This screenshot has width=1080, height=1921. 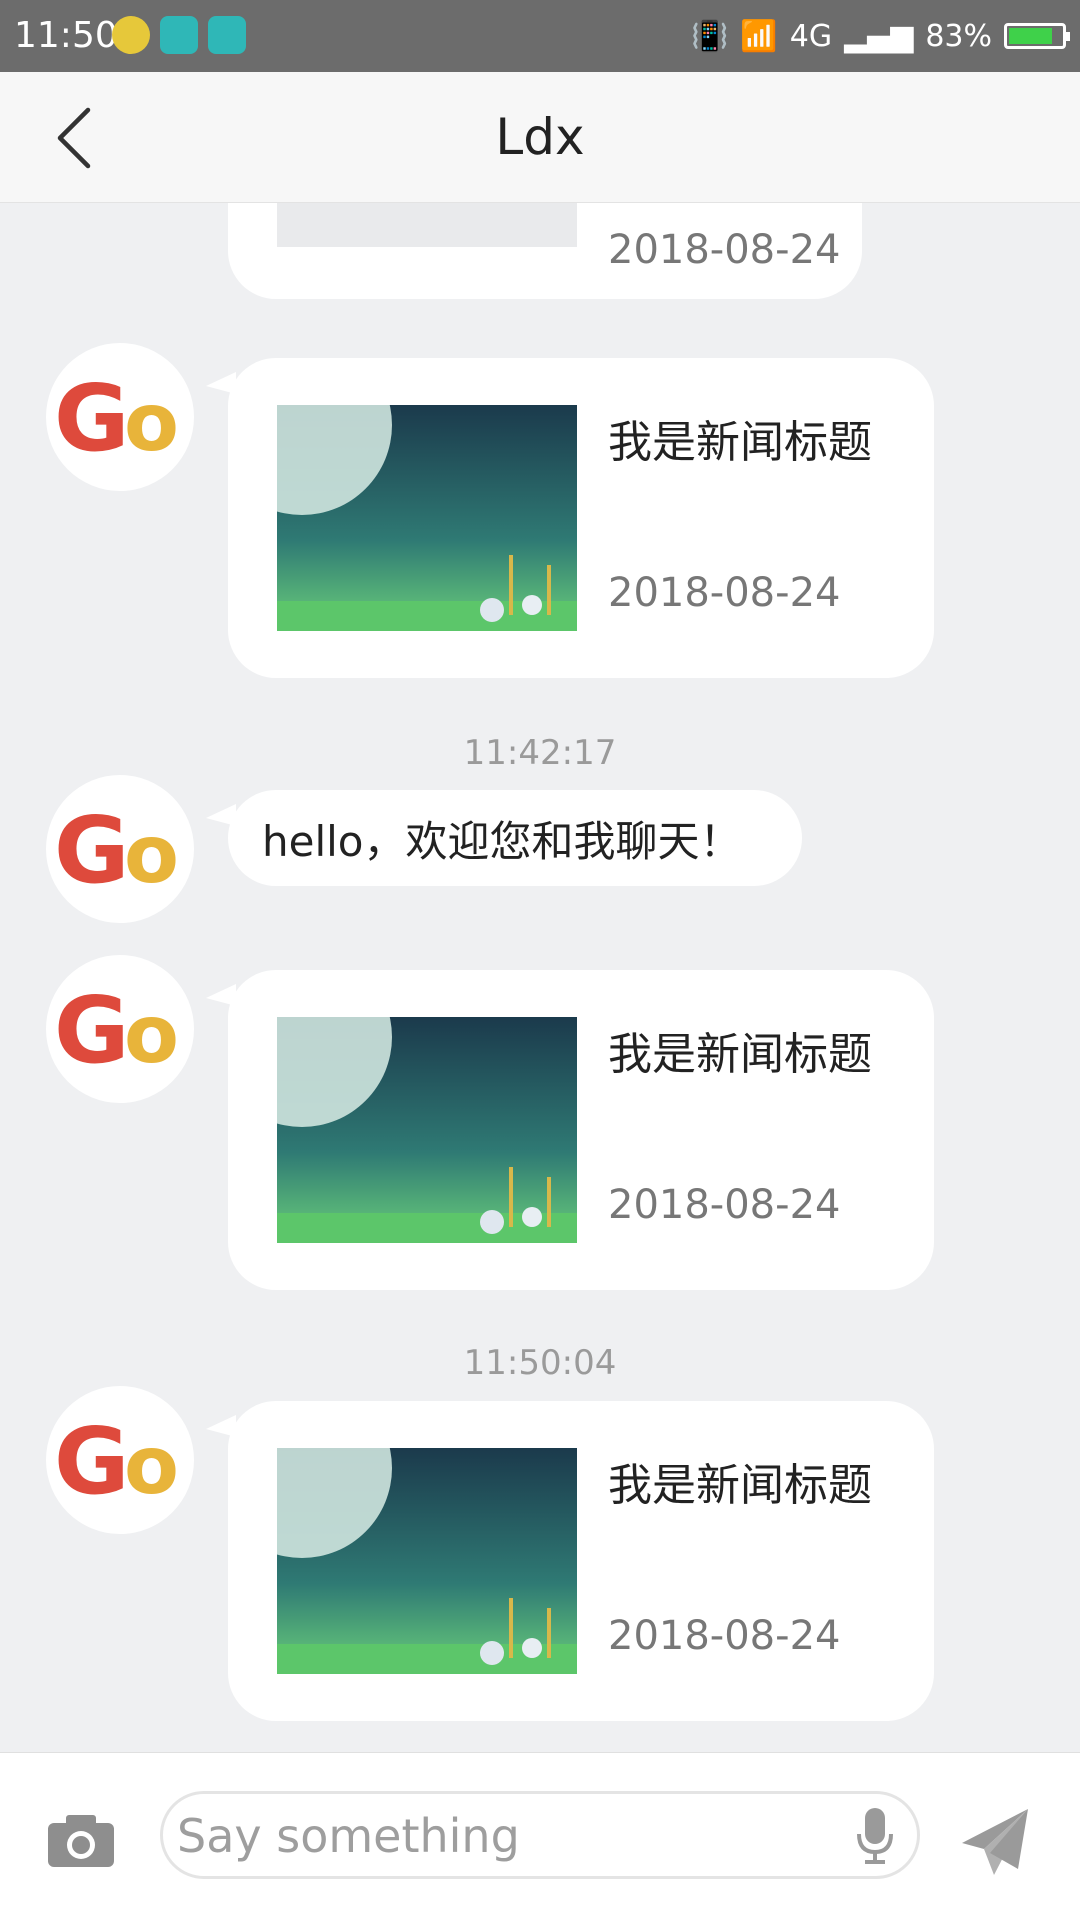 I want to click on text-message: hello，欢迎您和我聊天！, so click(x=504, y=838).